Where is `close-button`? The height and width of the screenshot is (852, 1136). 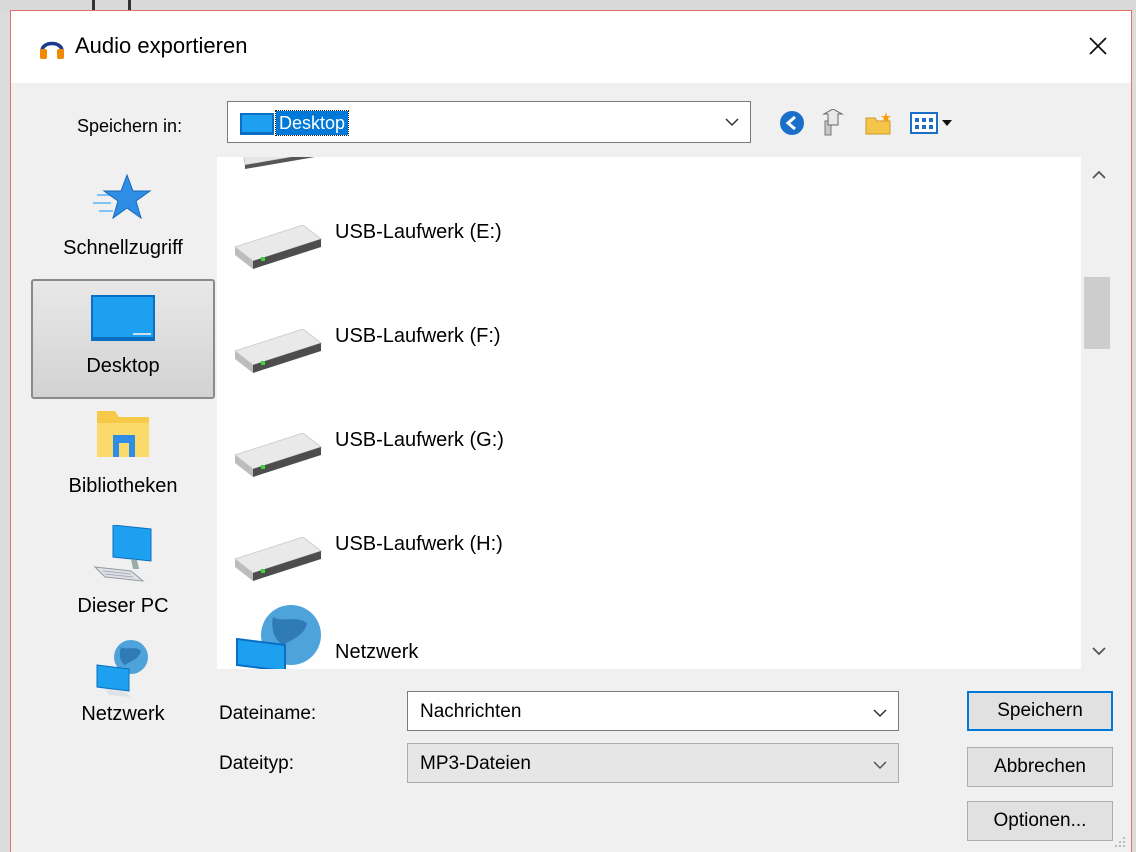 close-button is located at coordinates (1098, 46).